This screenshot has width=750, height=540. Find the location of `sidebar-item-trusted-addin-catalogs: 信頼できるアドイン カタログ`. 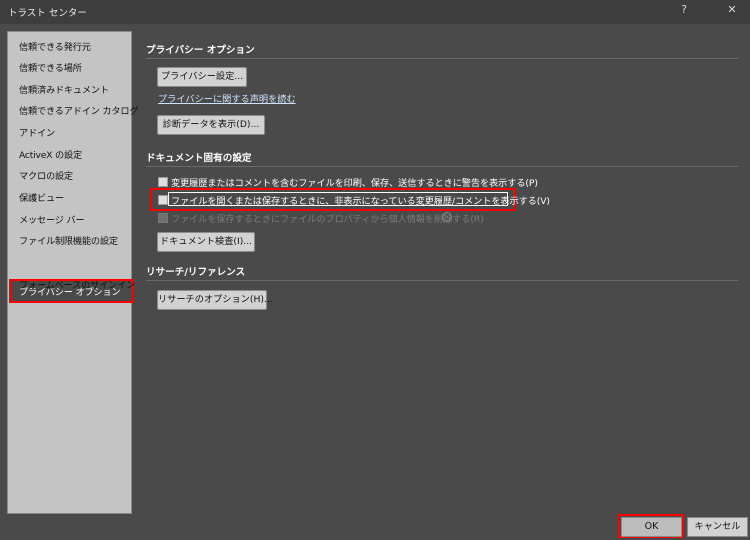

sidebar-item-trusted-addin-catalogs: 信頼できるアドイン カタログ is located at coordinates (79, 110).